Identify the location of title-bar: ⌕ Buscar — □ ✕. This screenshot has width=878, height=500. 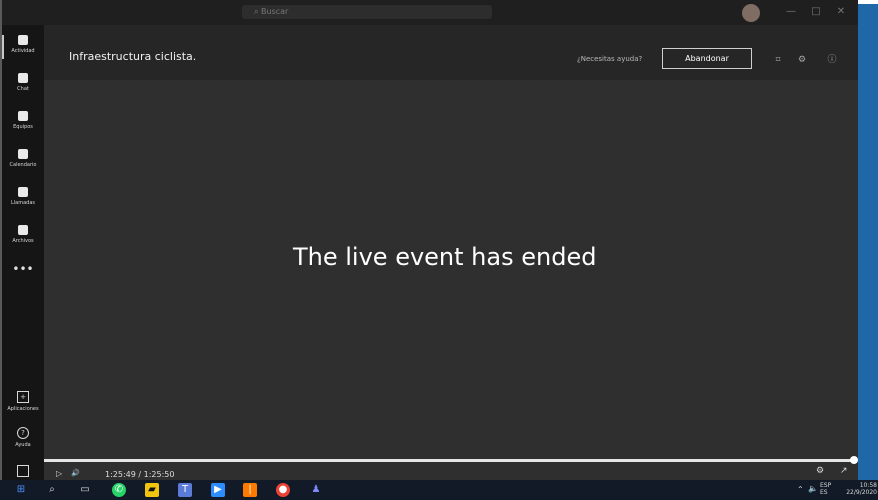
(430, 12).